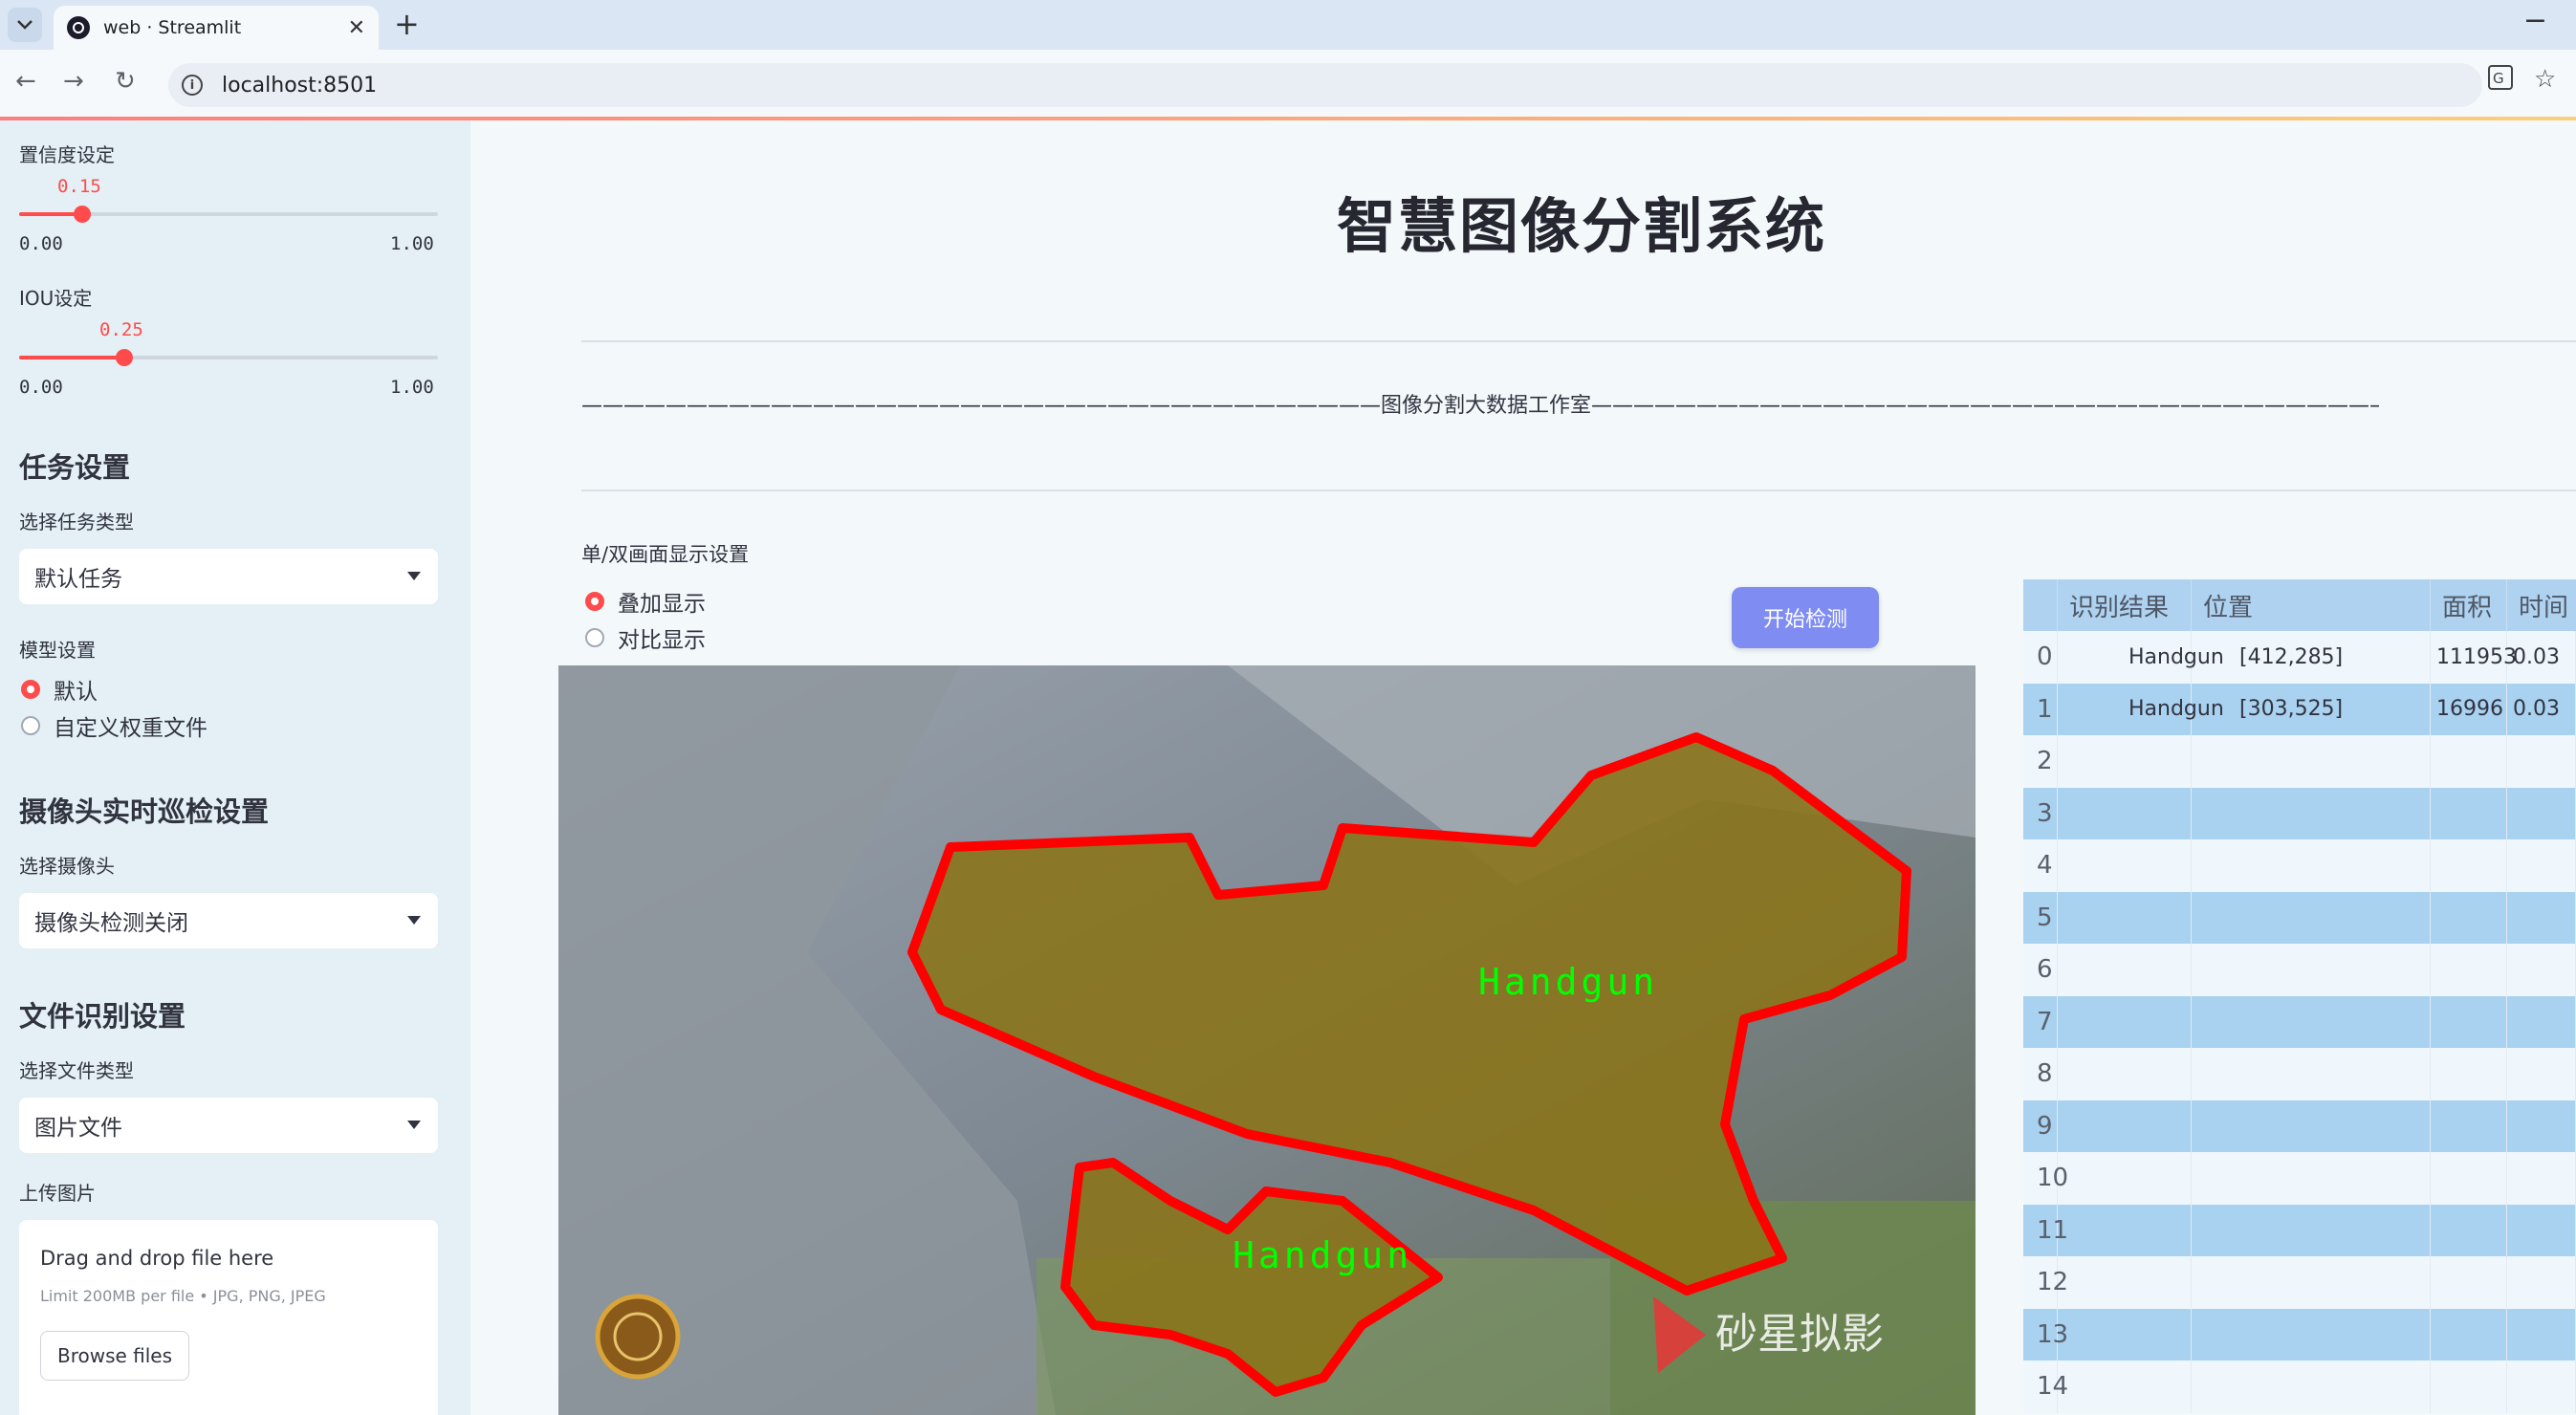  I want to click on iou-label: IOU设定, so click(56, 298).